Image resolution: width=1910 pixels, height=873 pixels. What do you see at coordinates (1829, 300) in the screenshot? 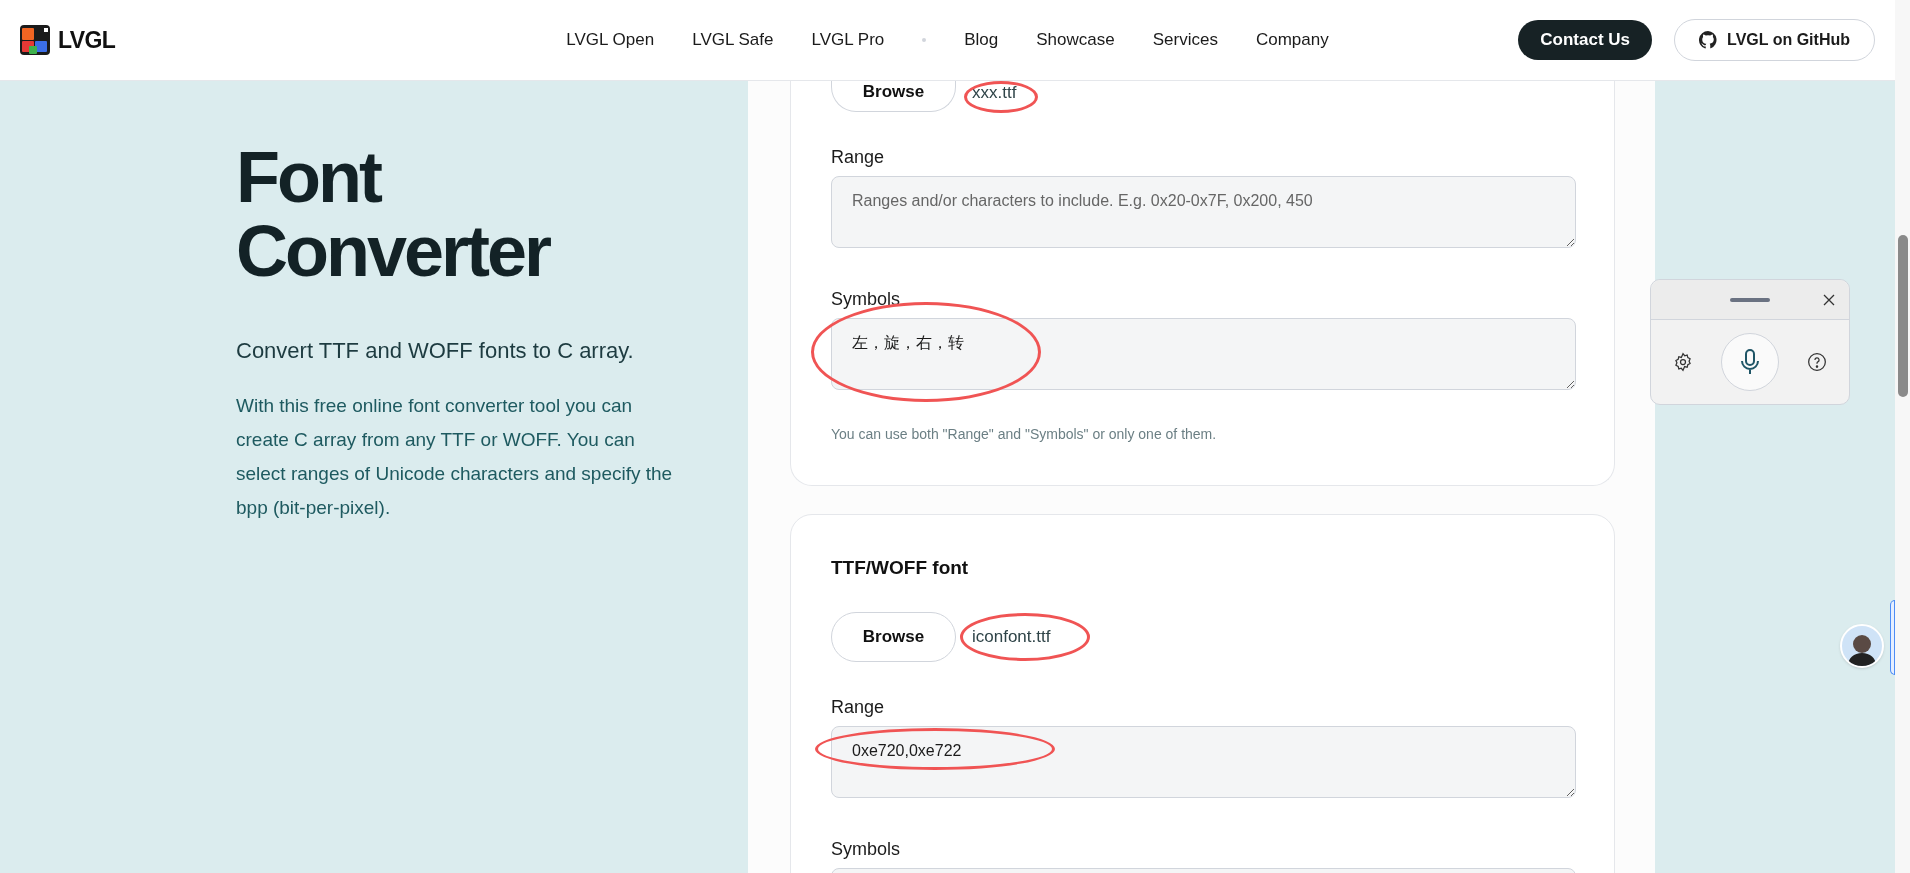
I see `close-icon` at bounding box center [1829, 300].